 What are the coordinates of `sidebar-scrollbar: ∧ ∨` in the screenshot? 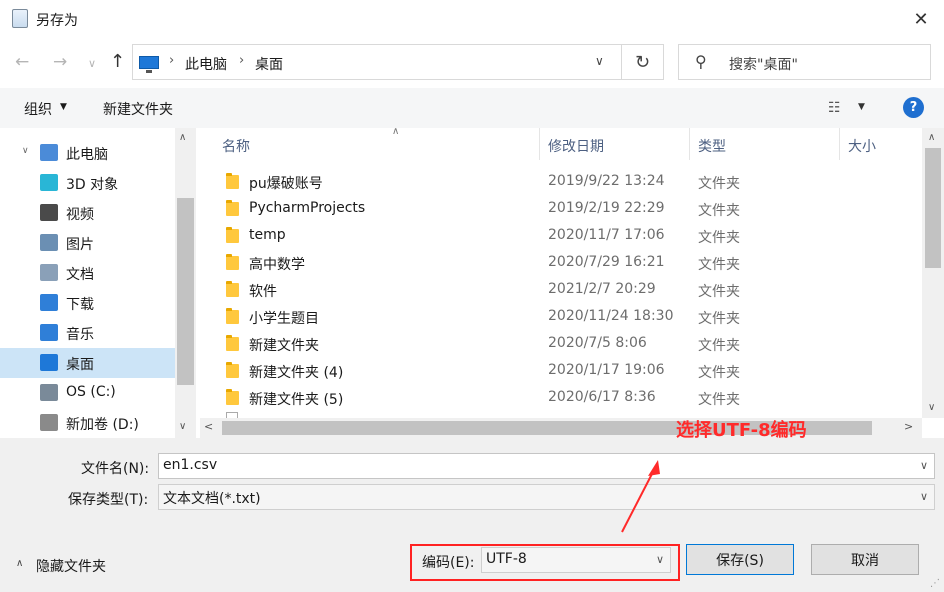 It's located at (185, 283).